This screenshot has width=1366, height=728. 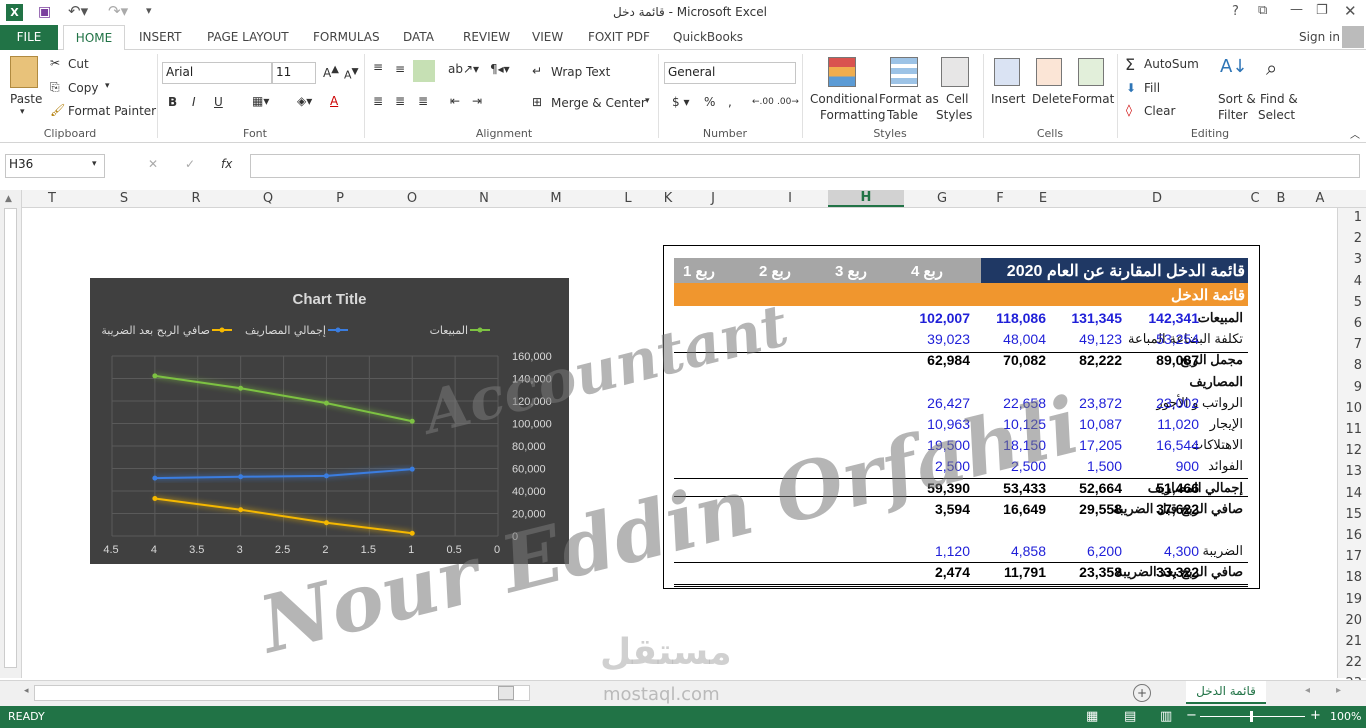 I want to click on column-header: E, so click(x=1043, y=198).